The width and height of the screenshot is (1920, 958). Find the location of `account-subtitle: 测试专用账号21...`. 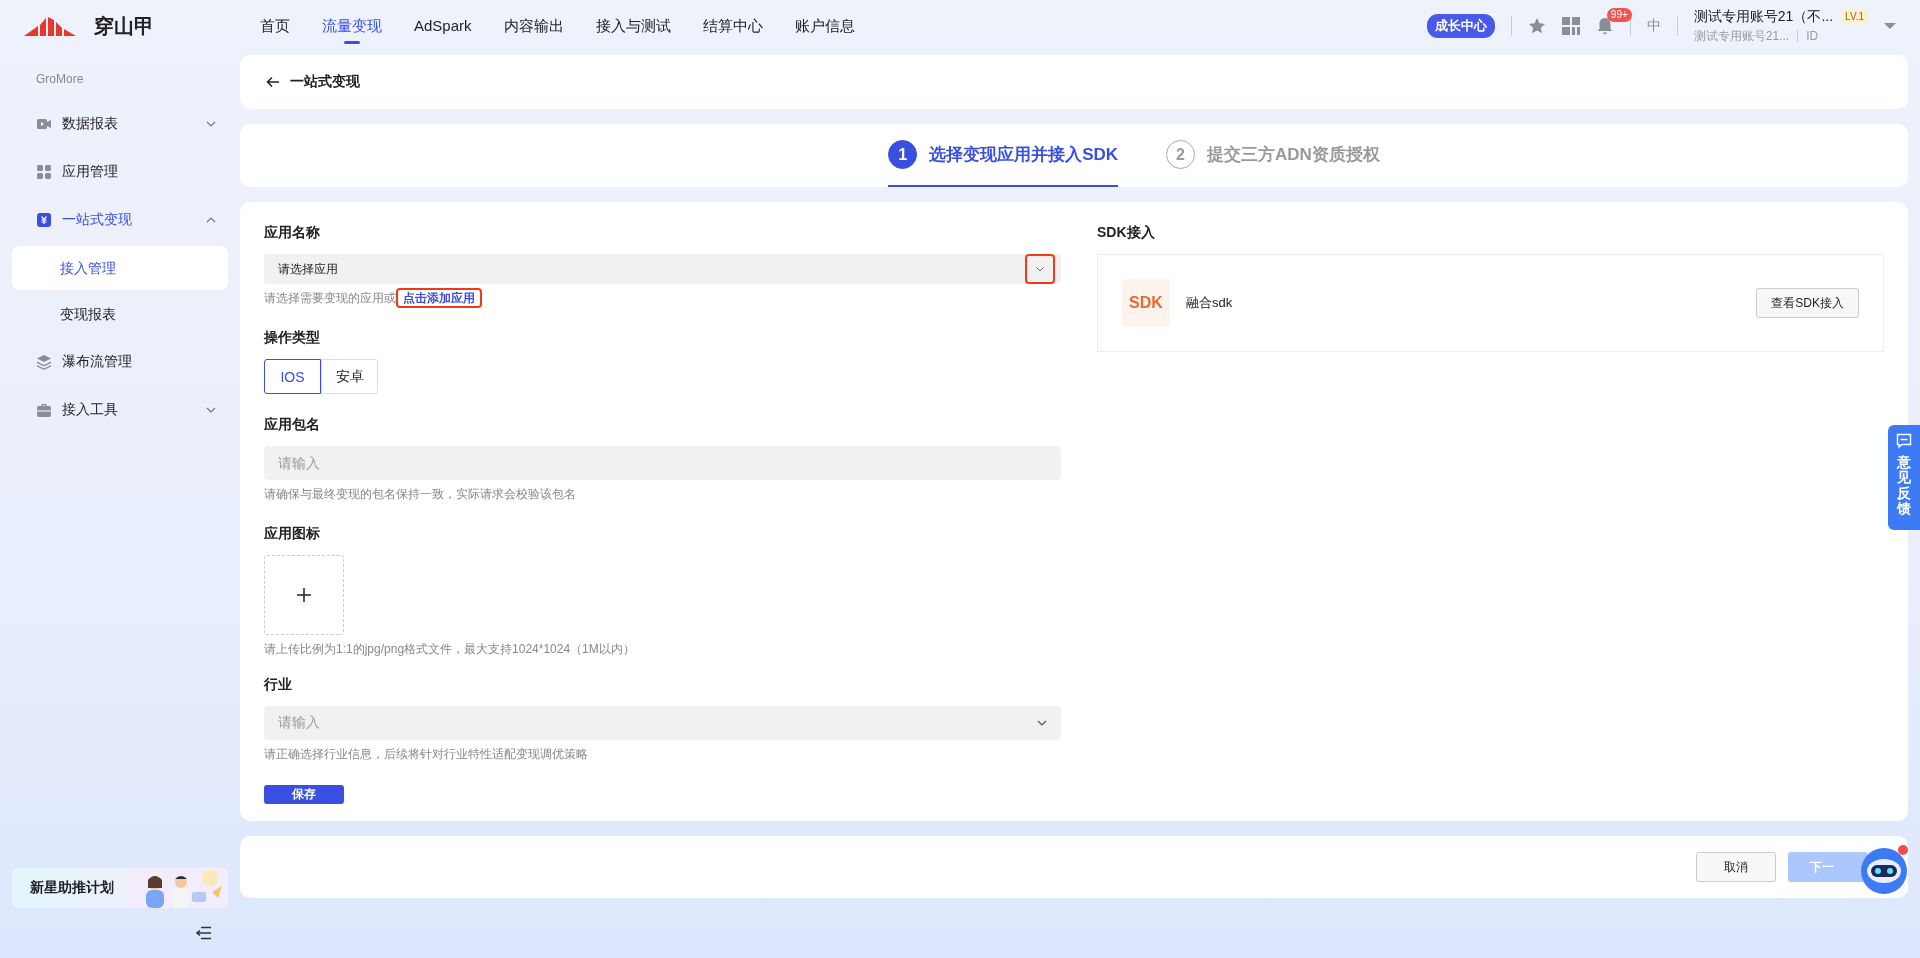

account-subtitle: 测试专用账号21... is located at coordinates (1741, 36).